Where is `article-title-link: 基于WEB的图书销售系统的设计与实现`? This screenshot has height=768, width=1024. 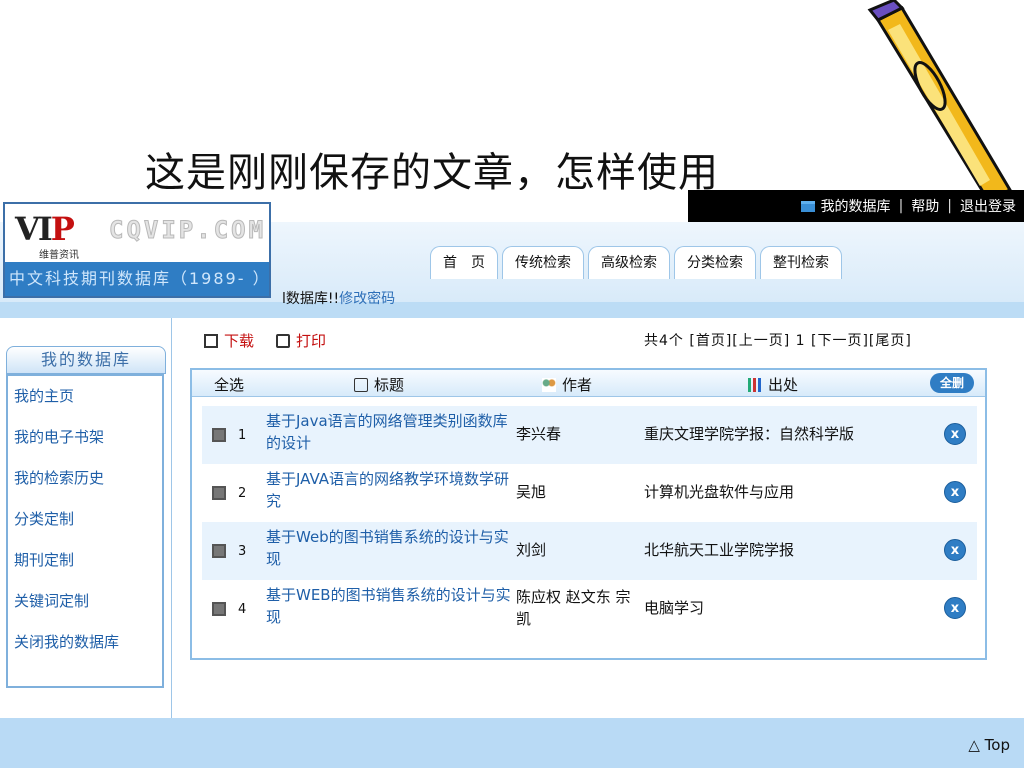
article-title-link: 基于WEB的图书销售系统的设计与实现 is located at coordinates (391, 606).